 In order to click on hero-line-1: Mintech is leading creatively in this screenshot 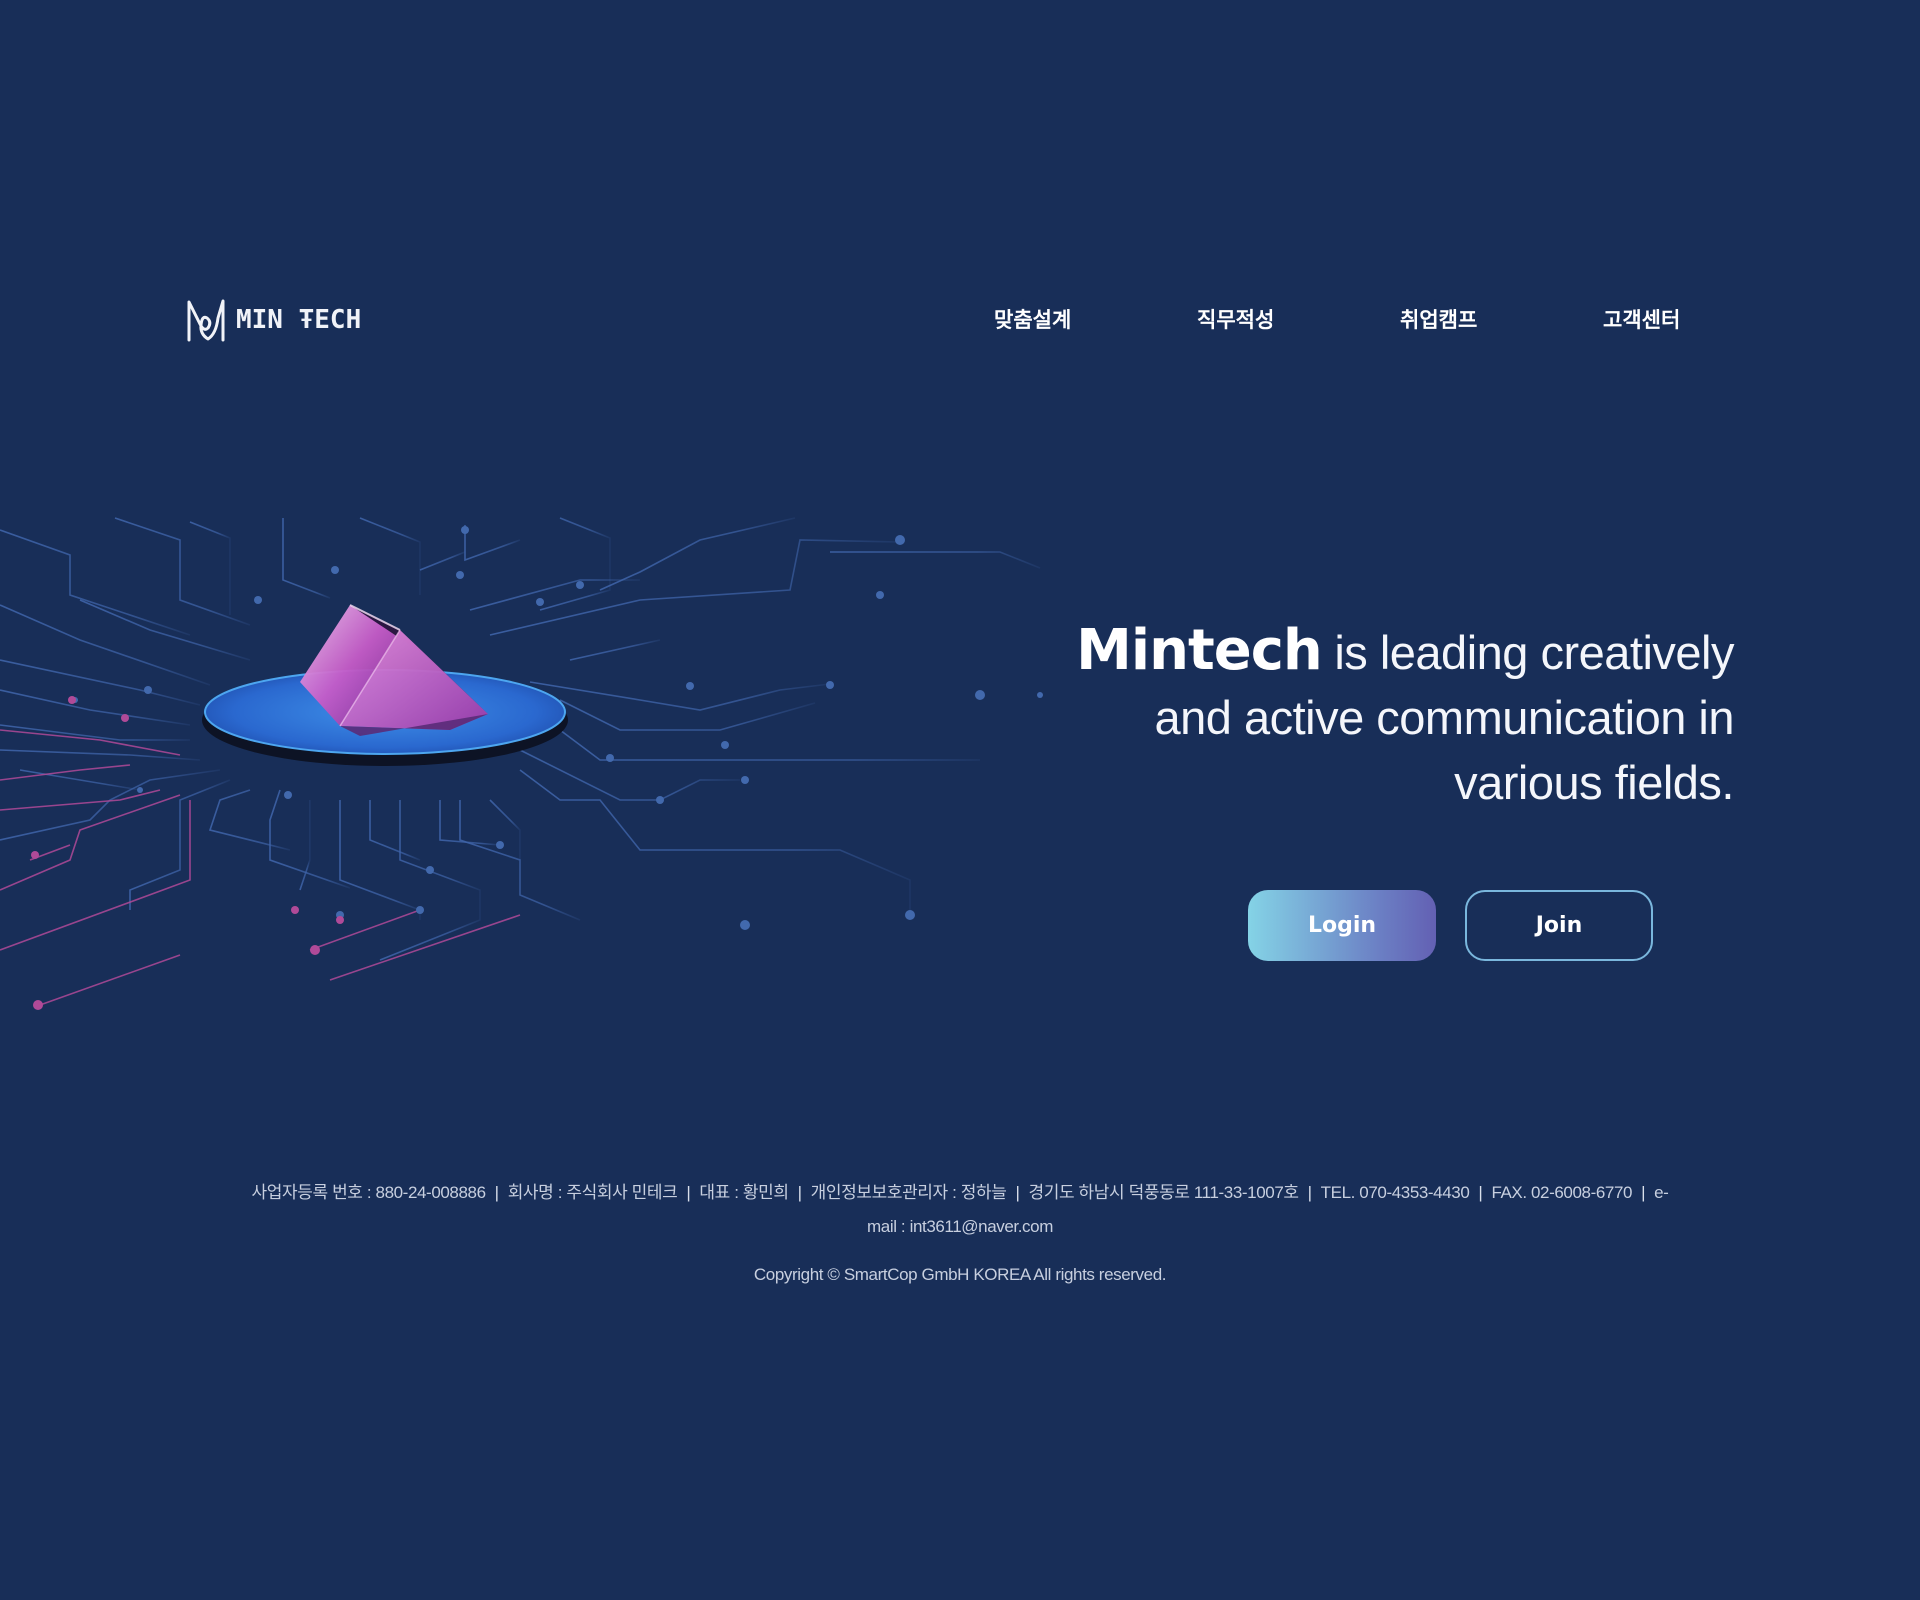, I will do `click(1384, 651)`.